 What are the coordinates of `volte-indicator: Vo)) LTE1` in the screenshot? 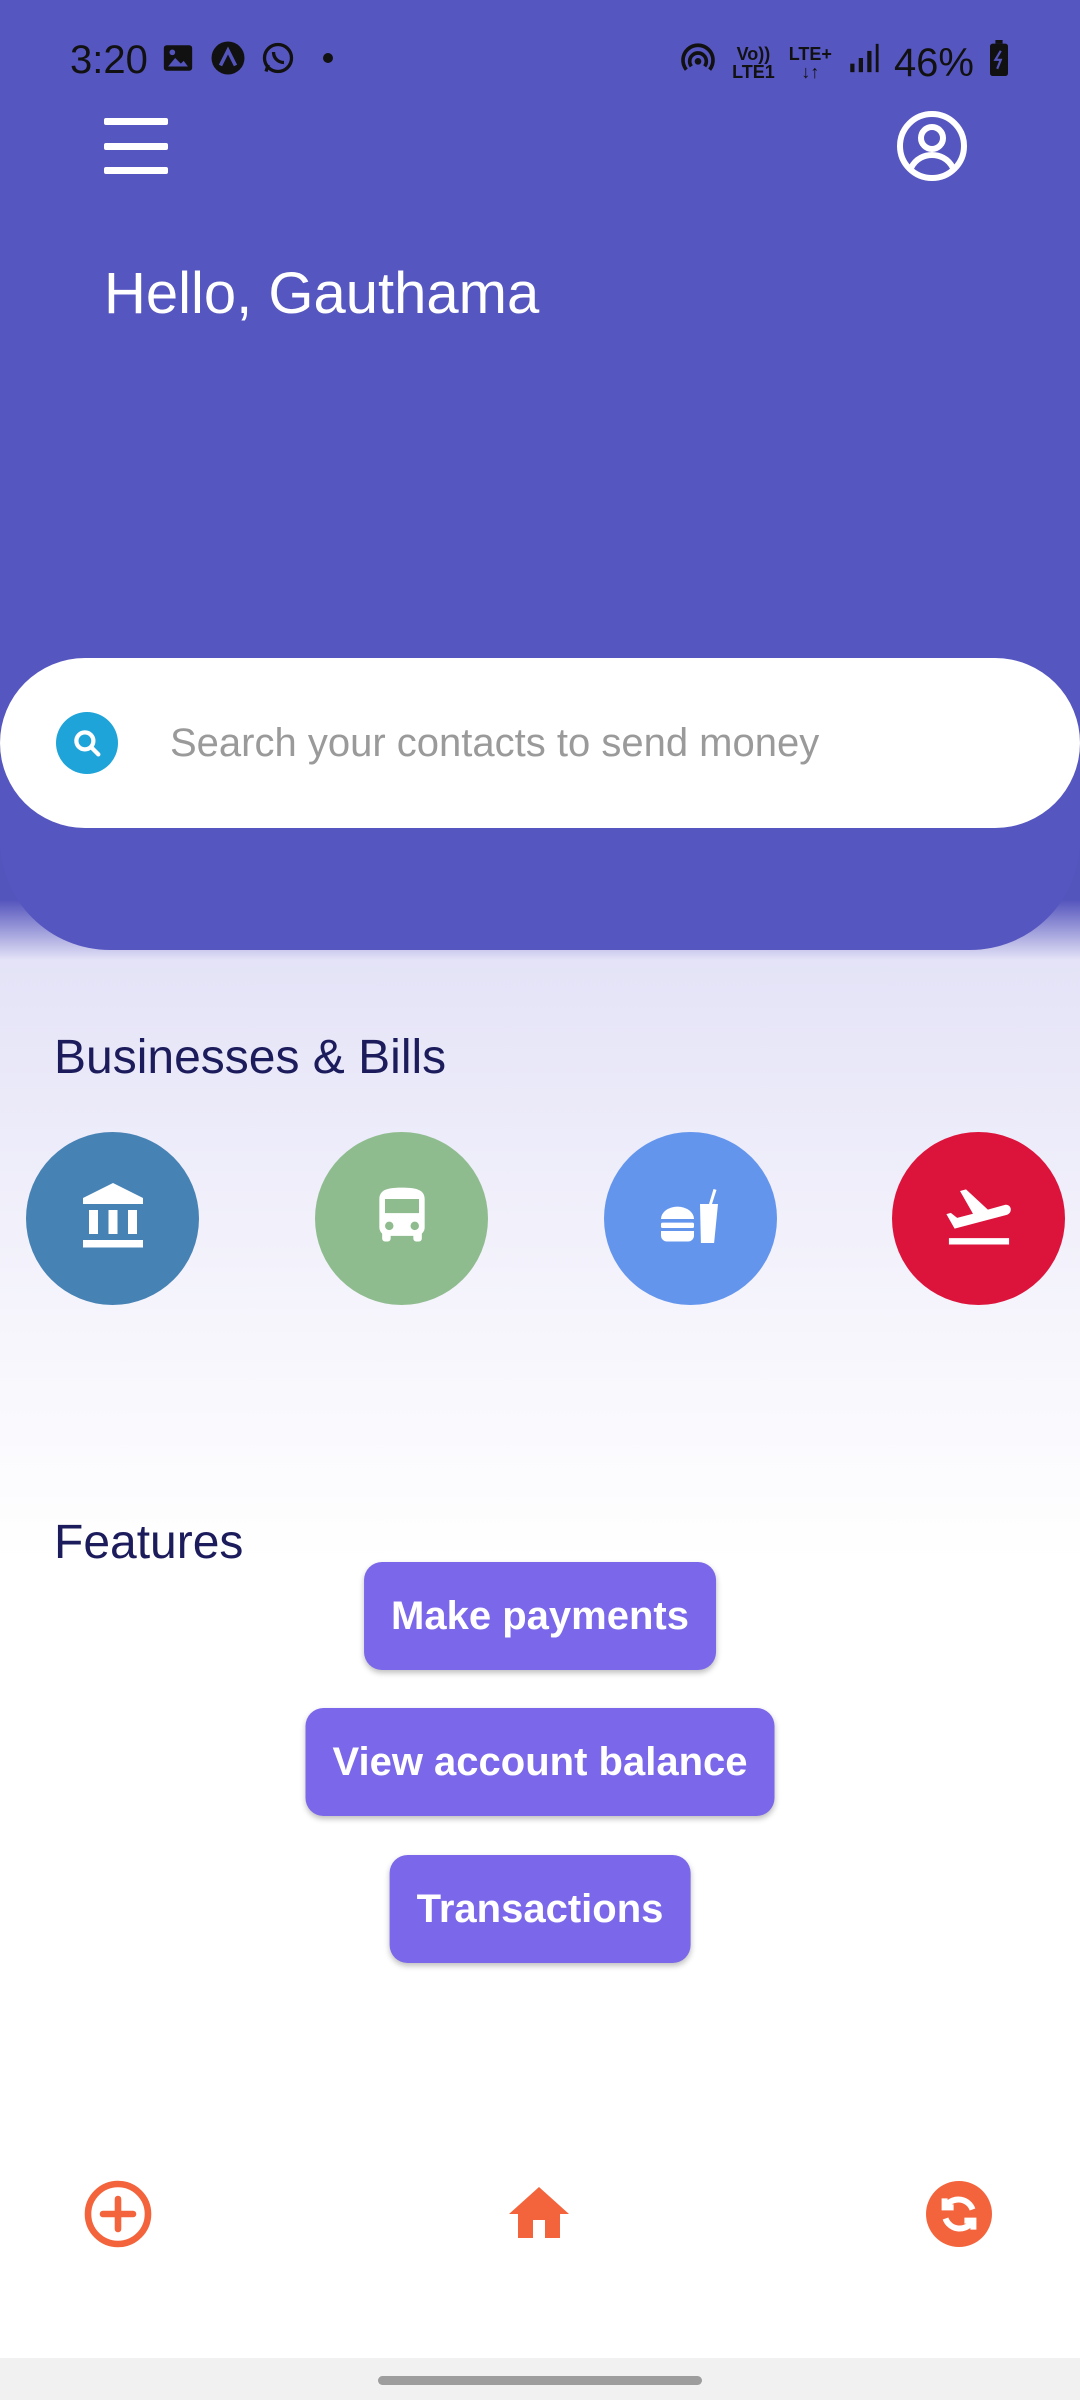 It's located at (753, 63).